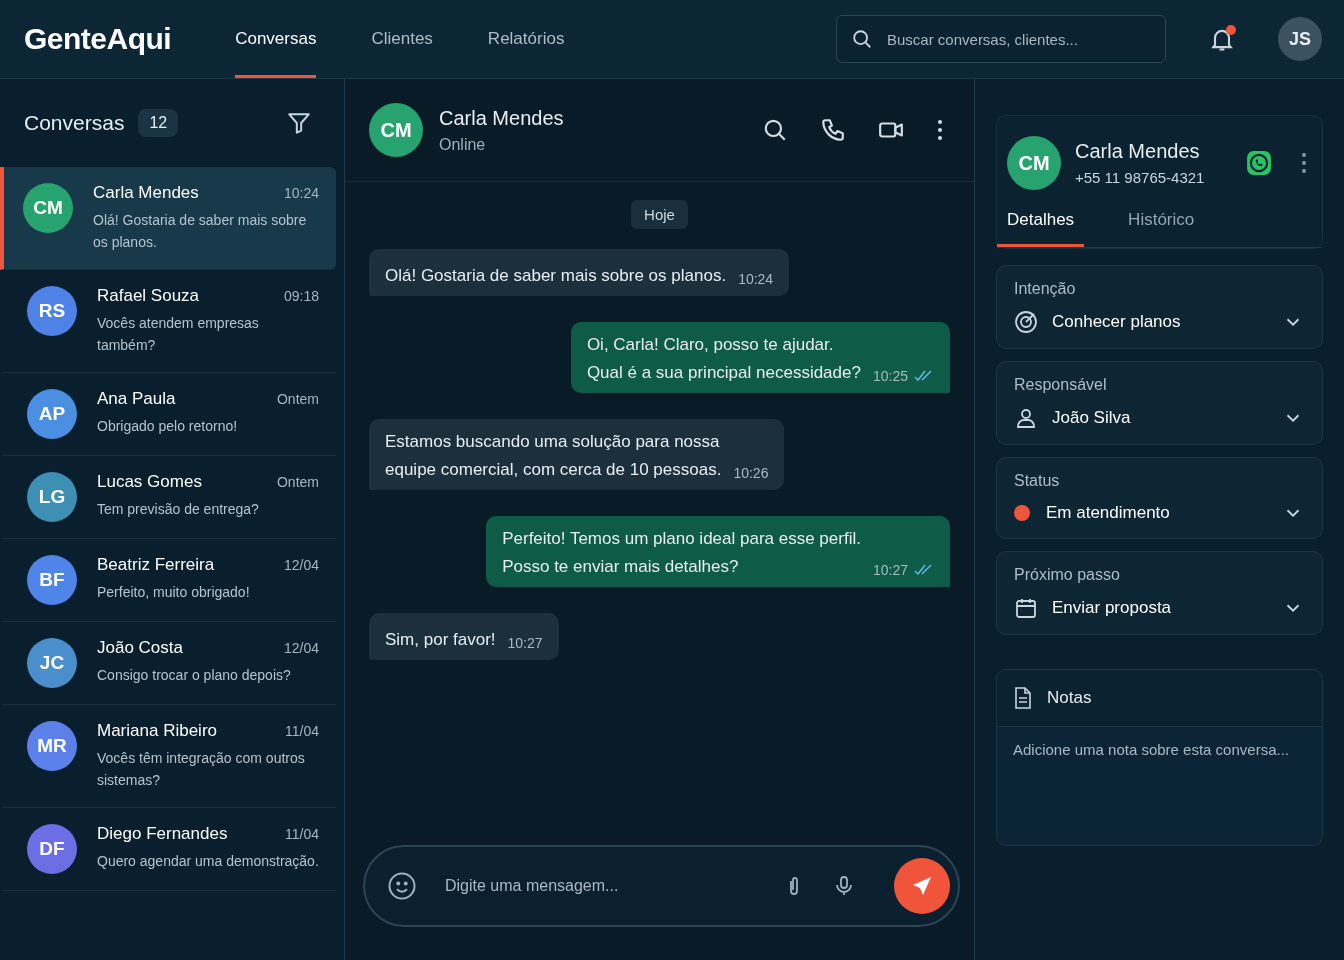 The width and height of the screenshot is (1344, 960). What do you see at coordinates (553, 442) in the screenshot?
I see `message-text: Estamos buscando uma solução para nossa` at bounding box center [553, 442].